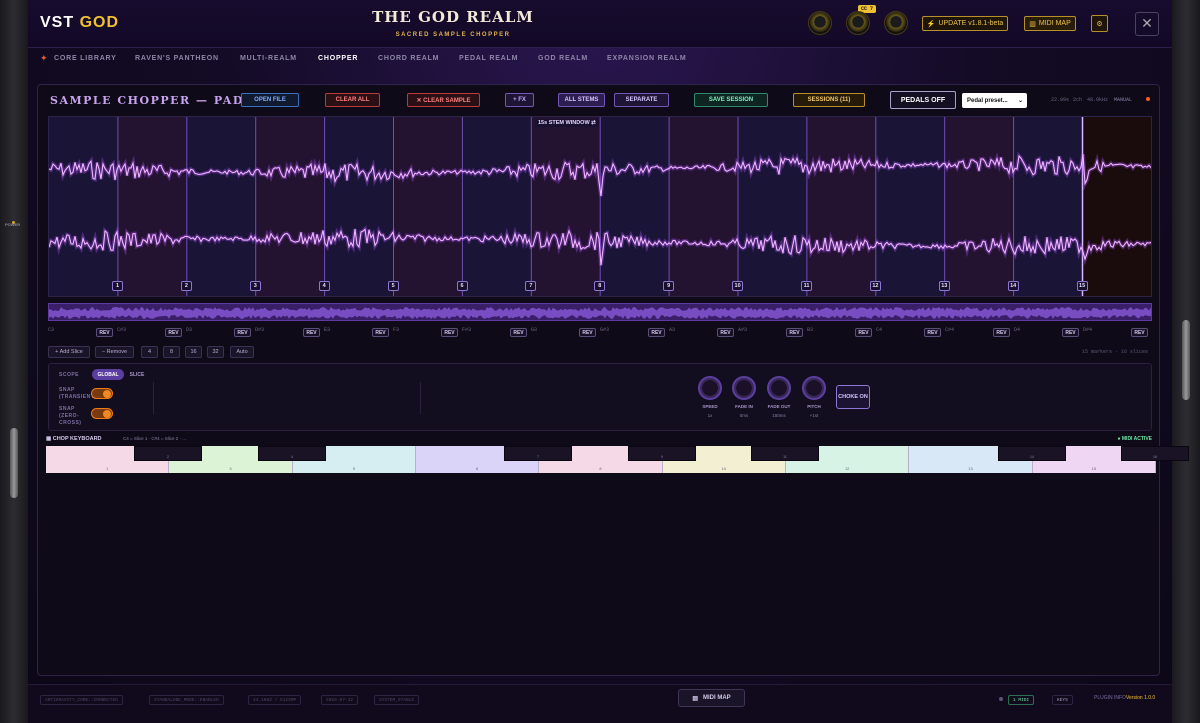 This screenshot has height=723, width=1200. I want to click on slice-marker-14: 14, so click(1013, 286).